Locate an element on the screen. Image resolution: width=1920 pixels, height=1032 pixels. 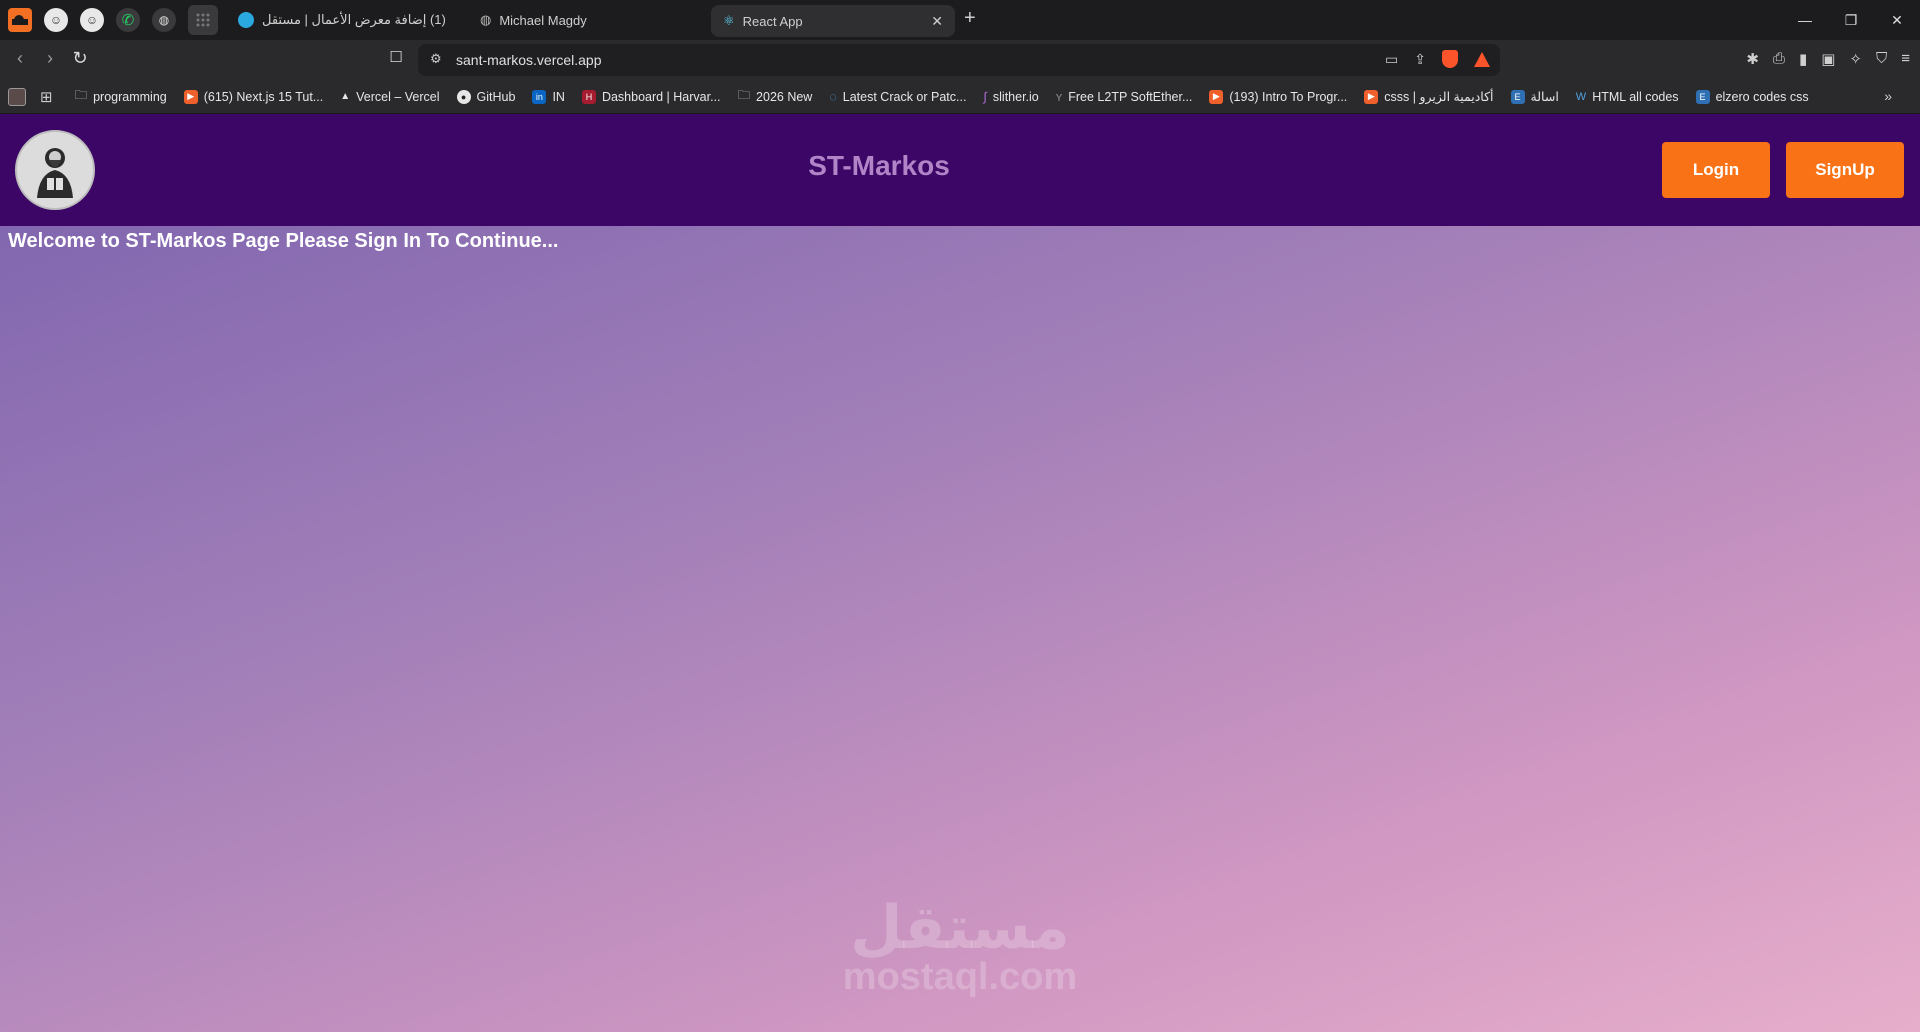
react-icon: ⚛ is located at coordinates (729, 20).